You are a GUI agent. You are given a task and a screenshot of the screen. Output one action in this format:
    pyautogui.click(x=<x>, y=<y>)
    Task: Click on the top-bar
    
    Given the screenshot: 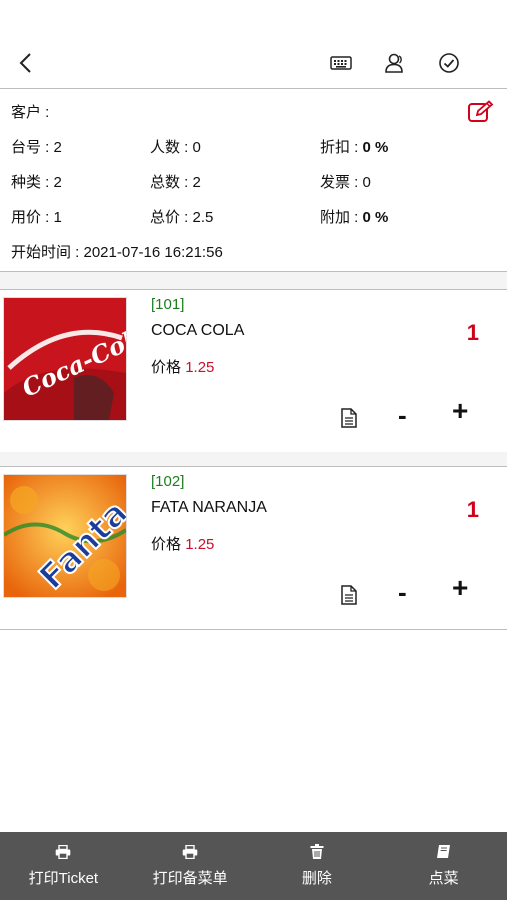 What is the action you would take?
    pyautogui.click(x=253, y=44)
    